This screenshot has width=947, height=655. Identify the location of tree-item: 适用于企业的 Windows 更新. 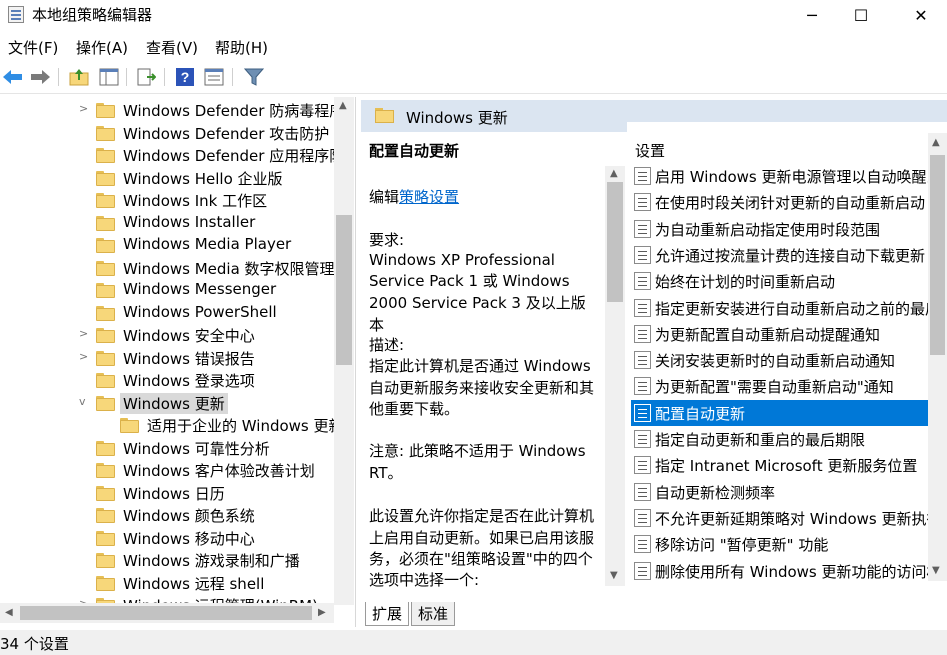
(172, 425).